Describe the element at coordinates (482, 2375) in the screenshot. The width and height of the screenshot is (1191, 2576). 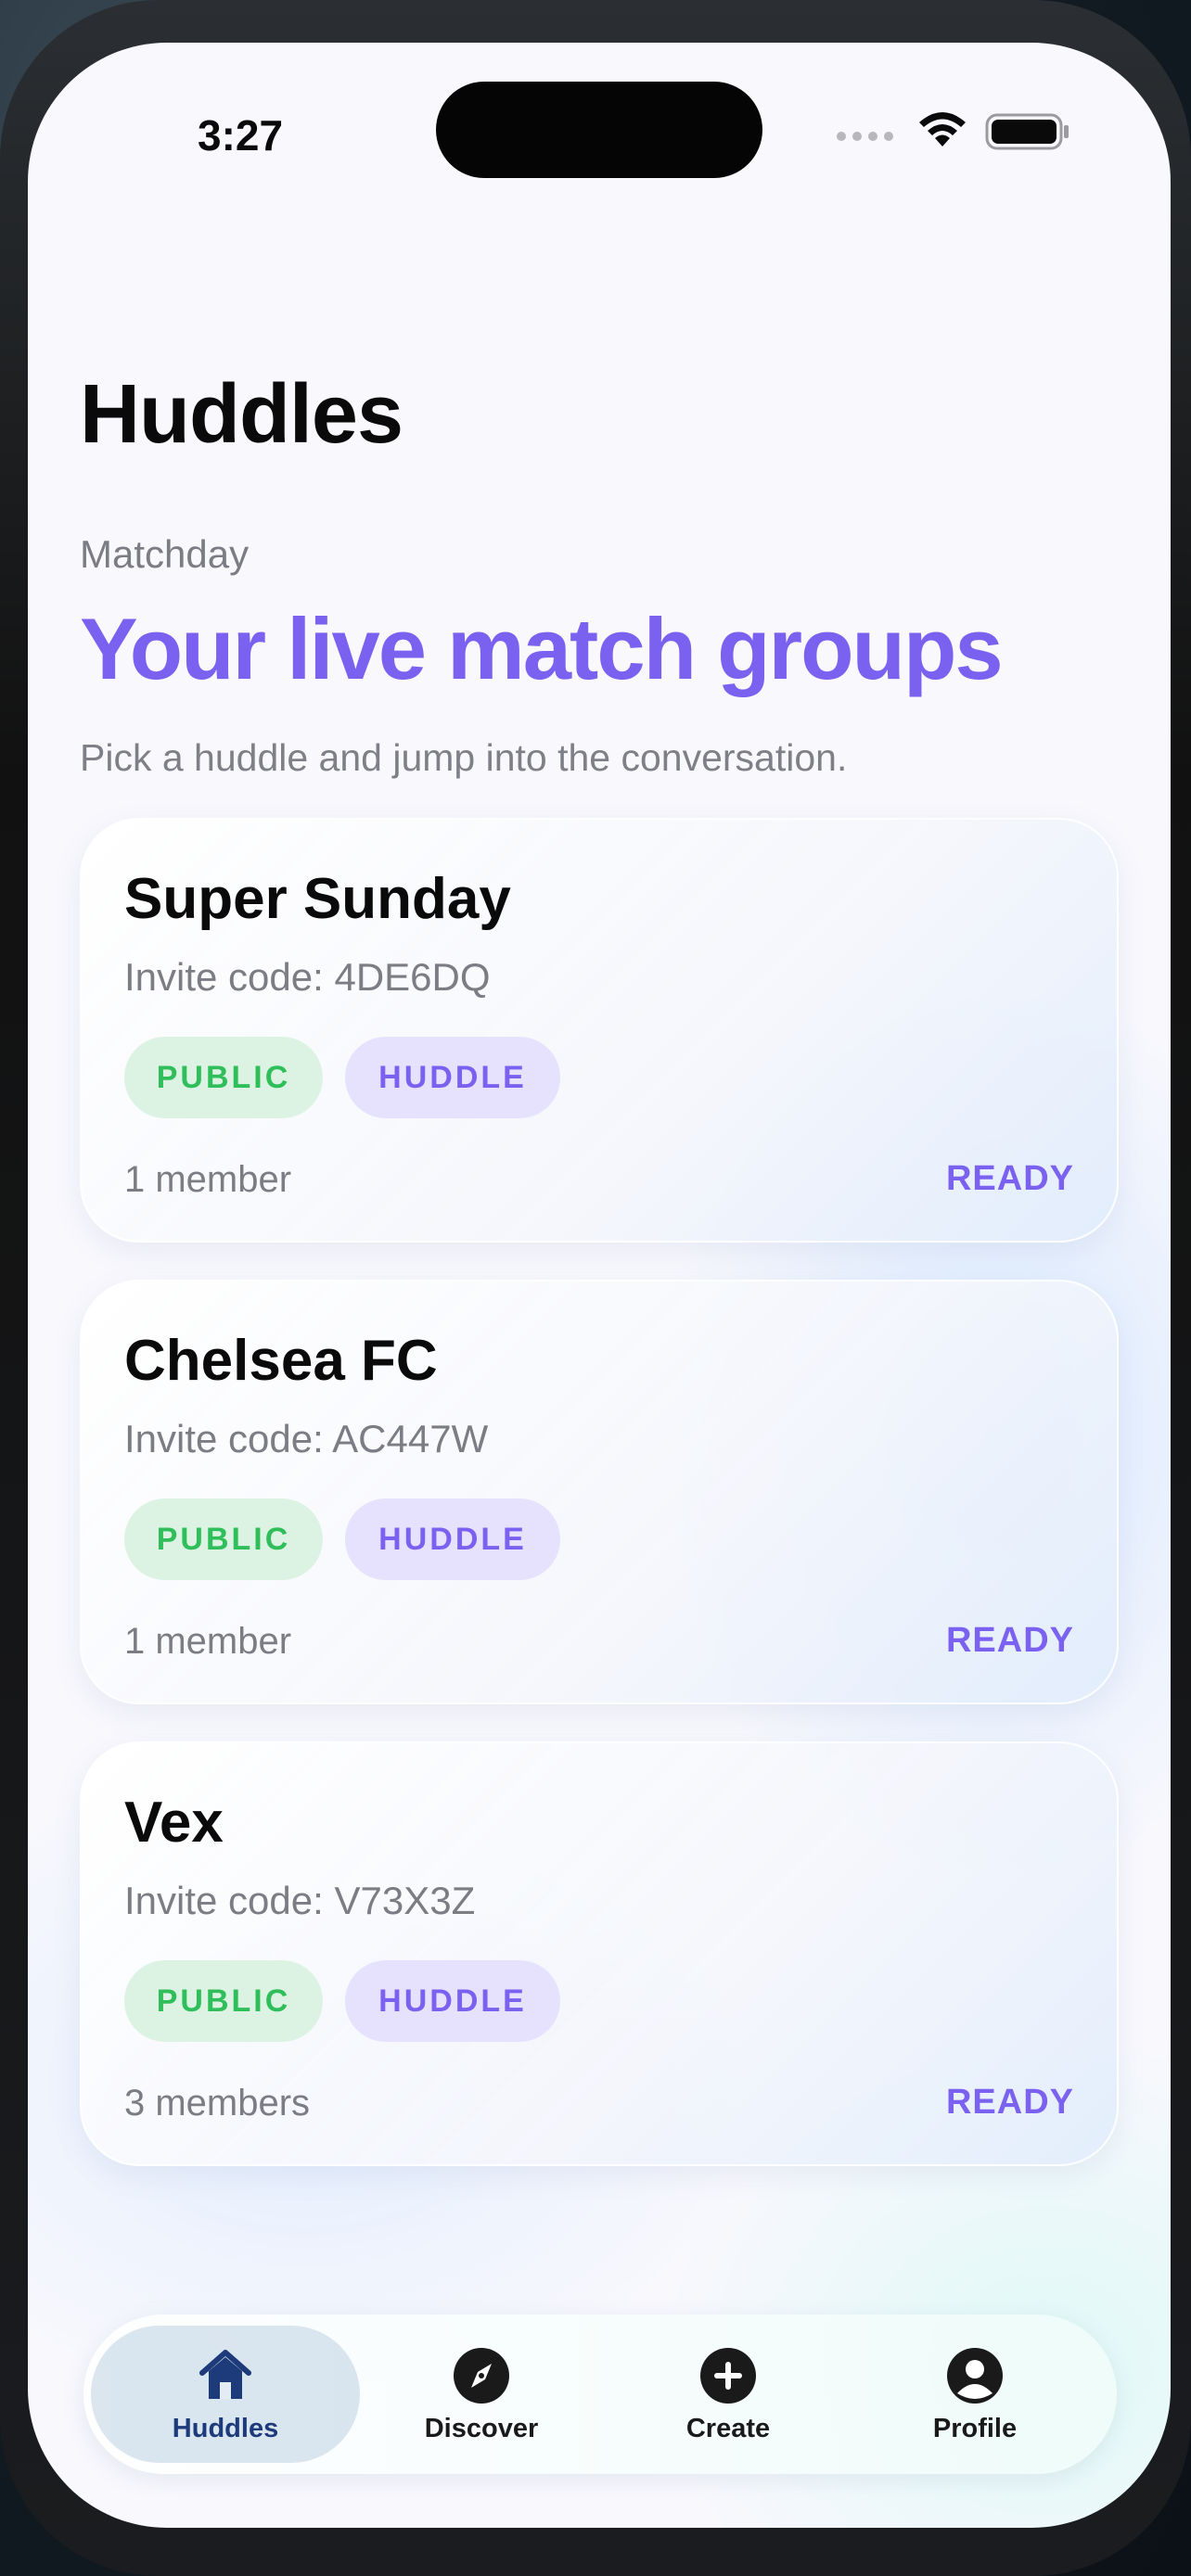
I see `compass-icon` at that location.